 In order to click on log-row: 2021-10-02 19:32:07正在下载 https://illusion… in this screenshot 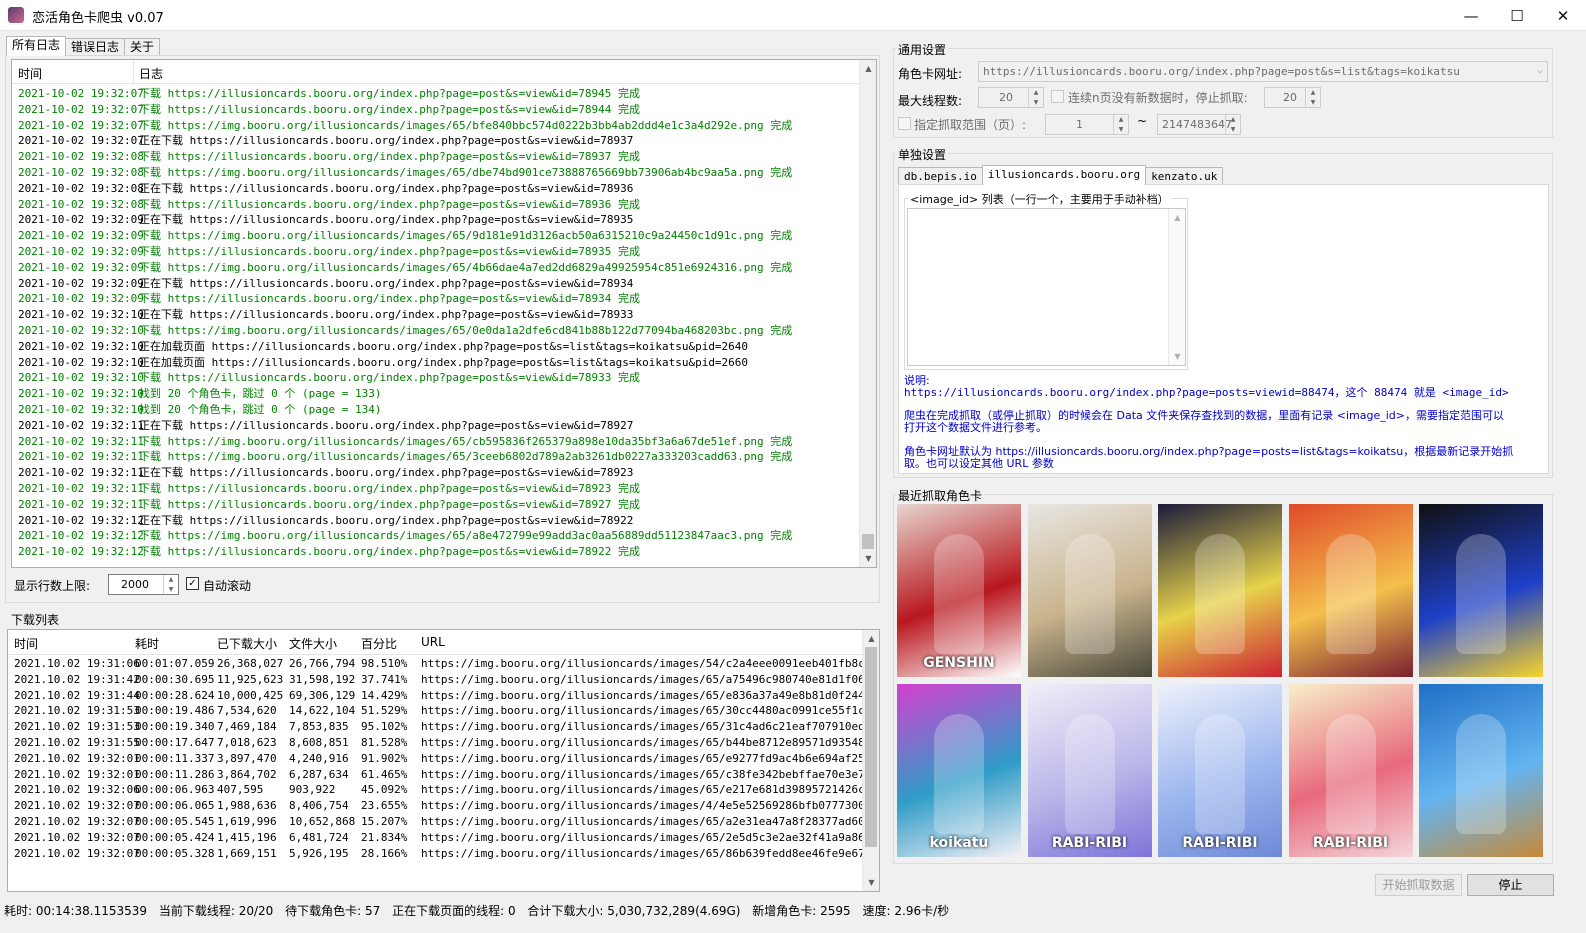, I will do `click(325, 141)`.